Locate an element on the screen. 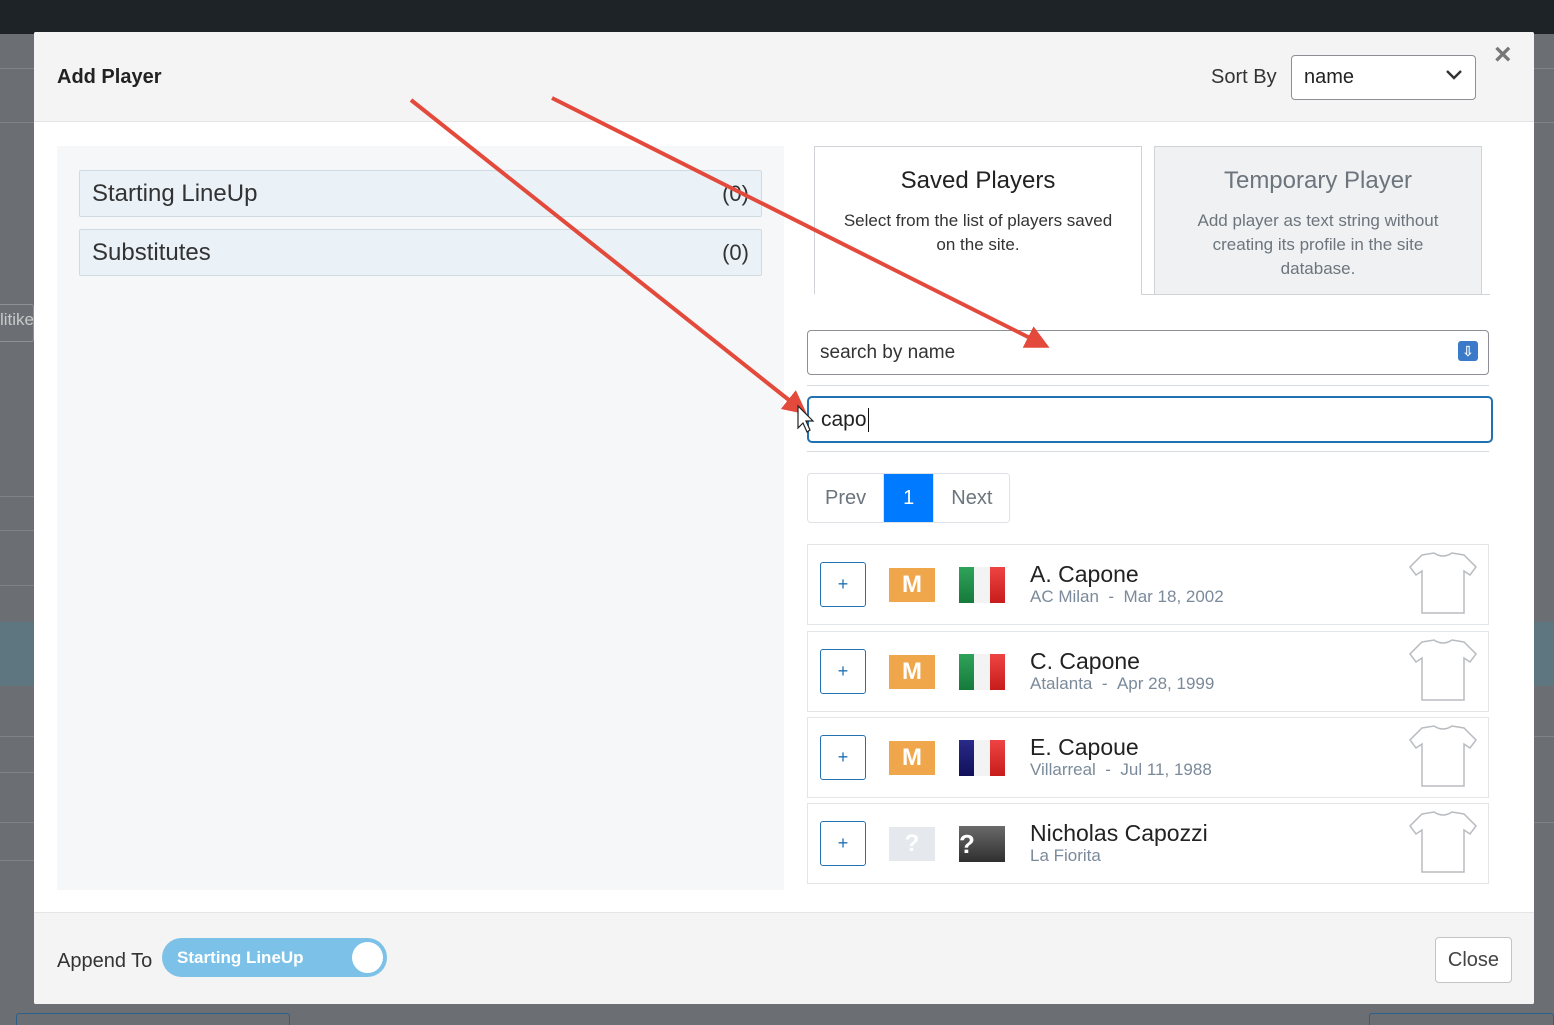 This screenshot has height=1025, width=1554. player-dob: Mar 18, 2002 is located at coordinates (1173, 596).